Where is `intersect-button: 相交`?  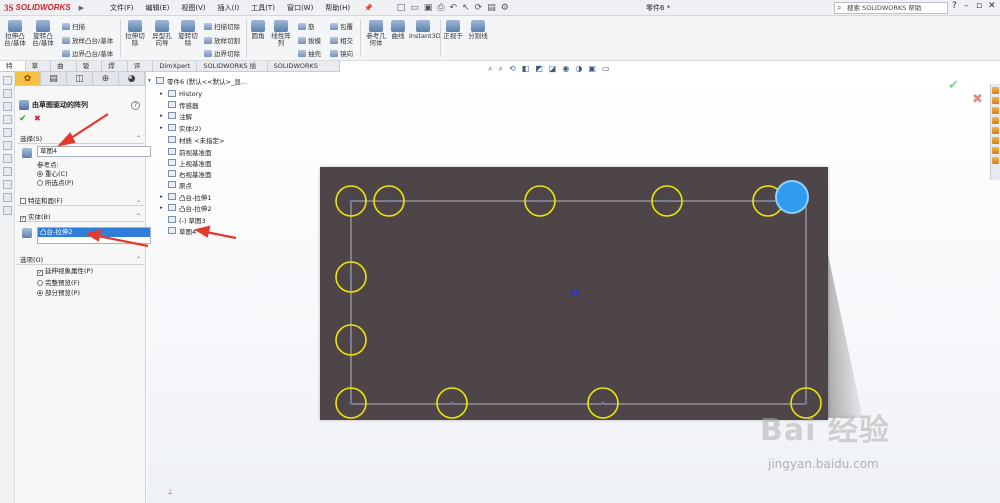 intersect-button: 相交 is located at coordinates (341, 40).